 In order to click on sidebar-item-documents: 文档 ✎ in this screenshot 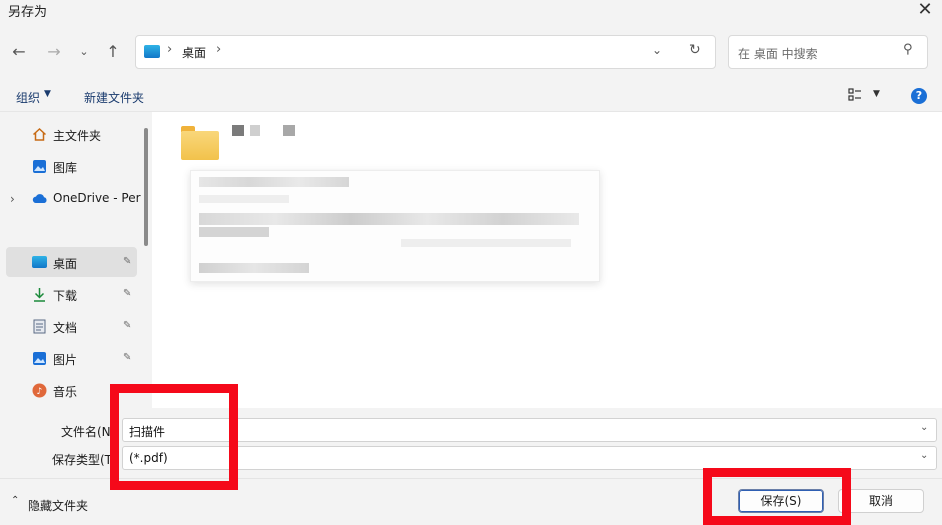, I will do `click(68, 326)`.